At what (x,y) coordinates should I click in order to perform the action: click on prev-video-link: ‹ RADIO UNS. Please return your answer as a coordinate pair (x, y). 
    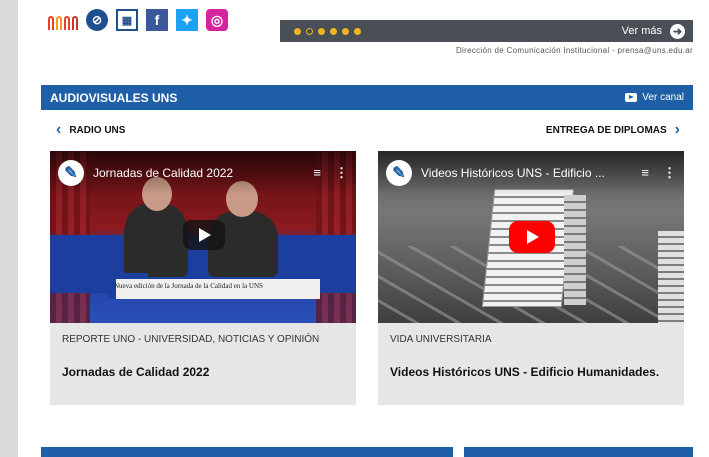
    Looking at the image, I should click on (90, 130).